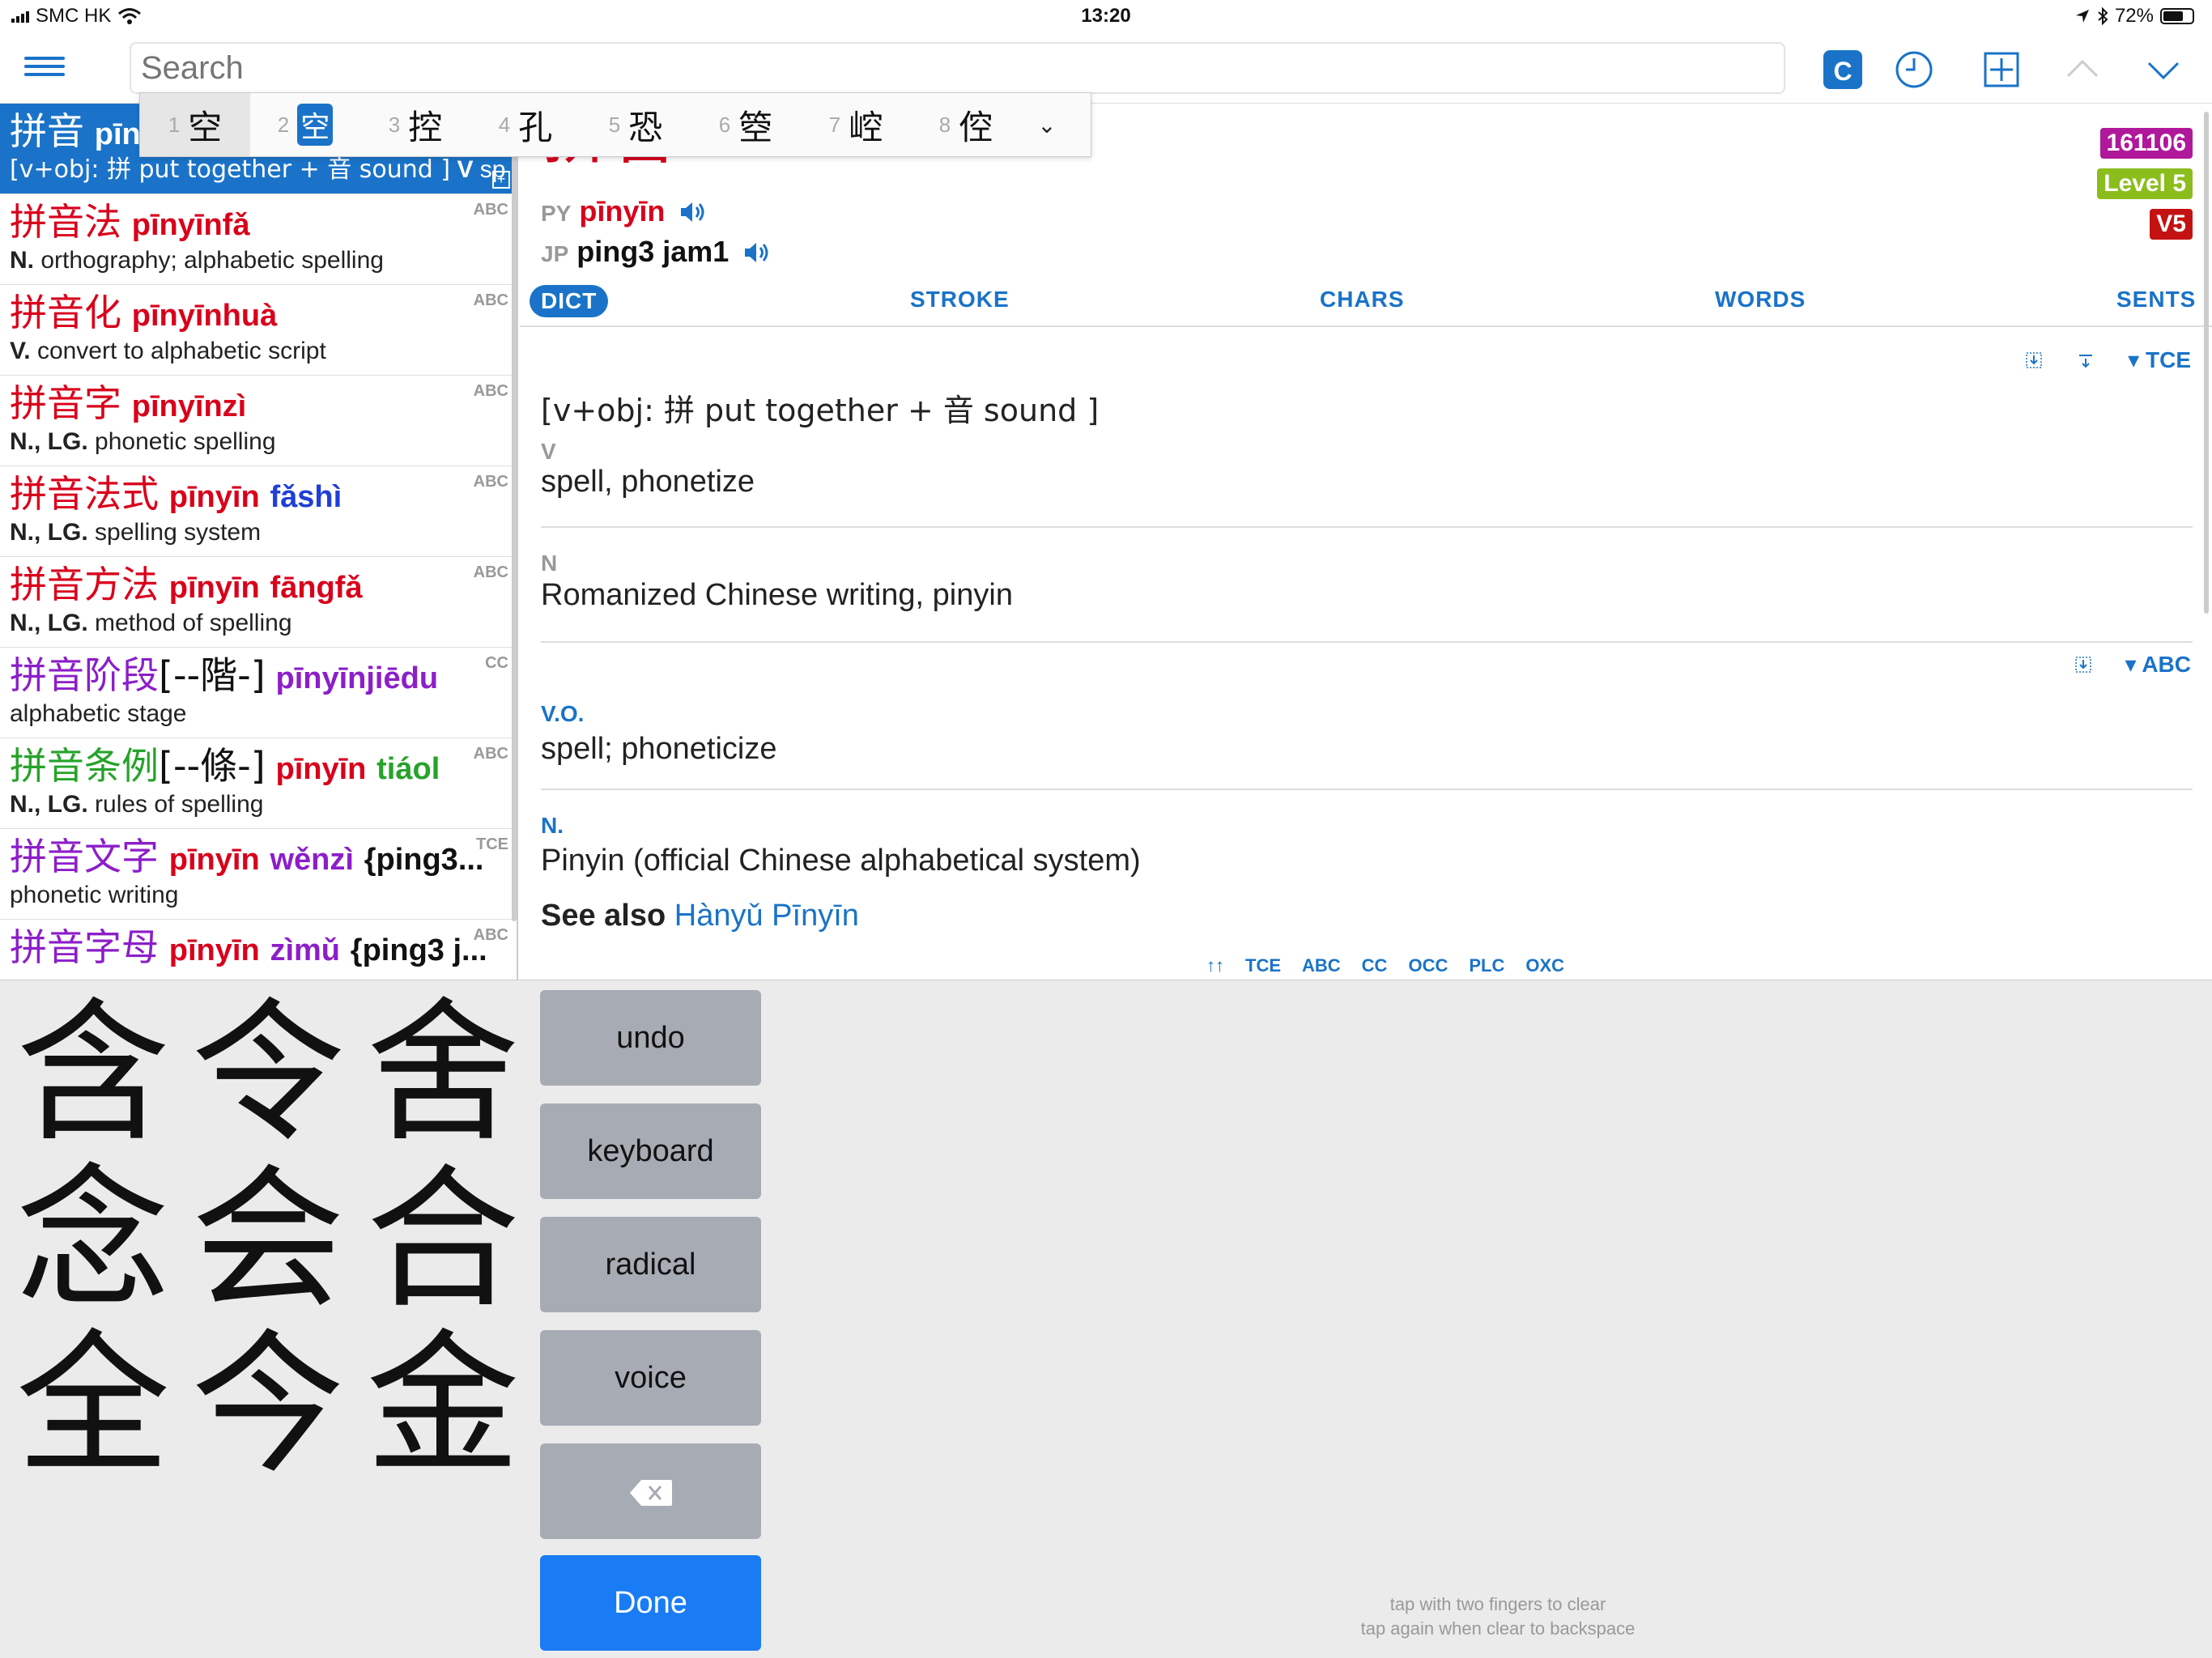 Image resolution: width=2212 pixels, height=1658 pixels. Describe the element at coordinates (856, 124) in the screenshot. I see `candidate-item: 7崆` at that location.